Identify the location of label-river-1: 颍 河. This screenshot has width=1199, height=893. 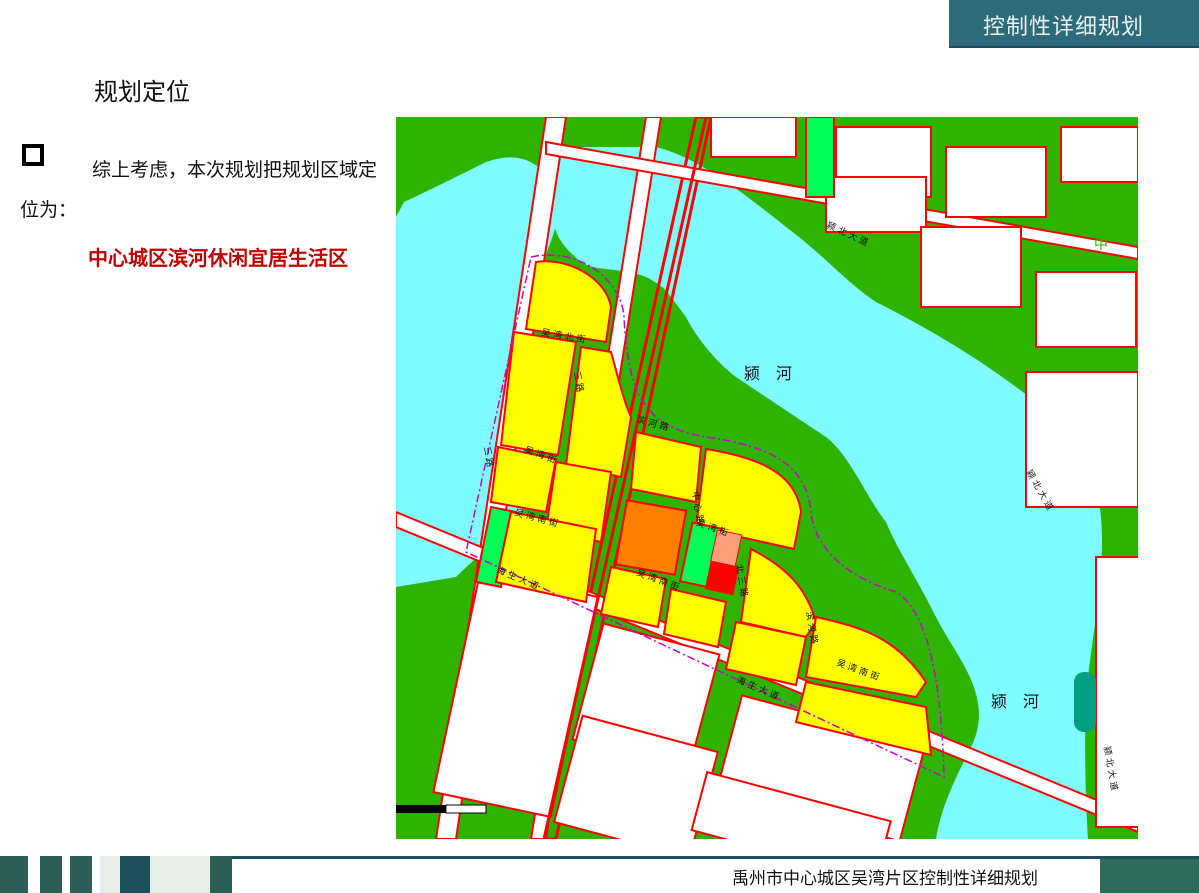
(768, 373).